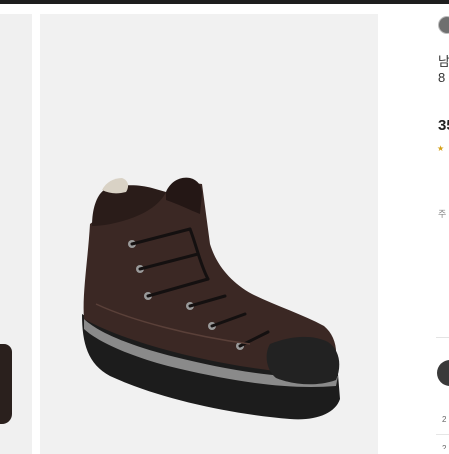  I want to click on gallery-thumbnail-left, so click(16, 234).